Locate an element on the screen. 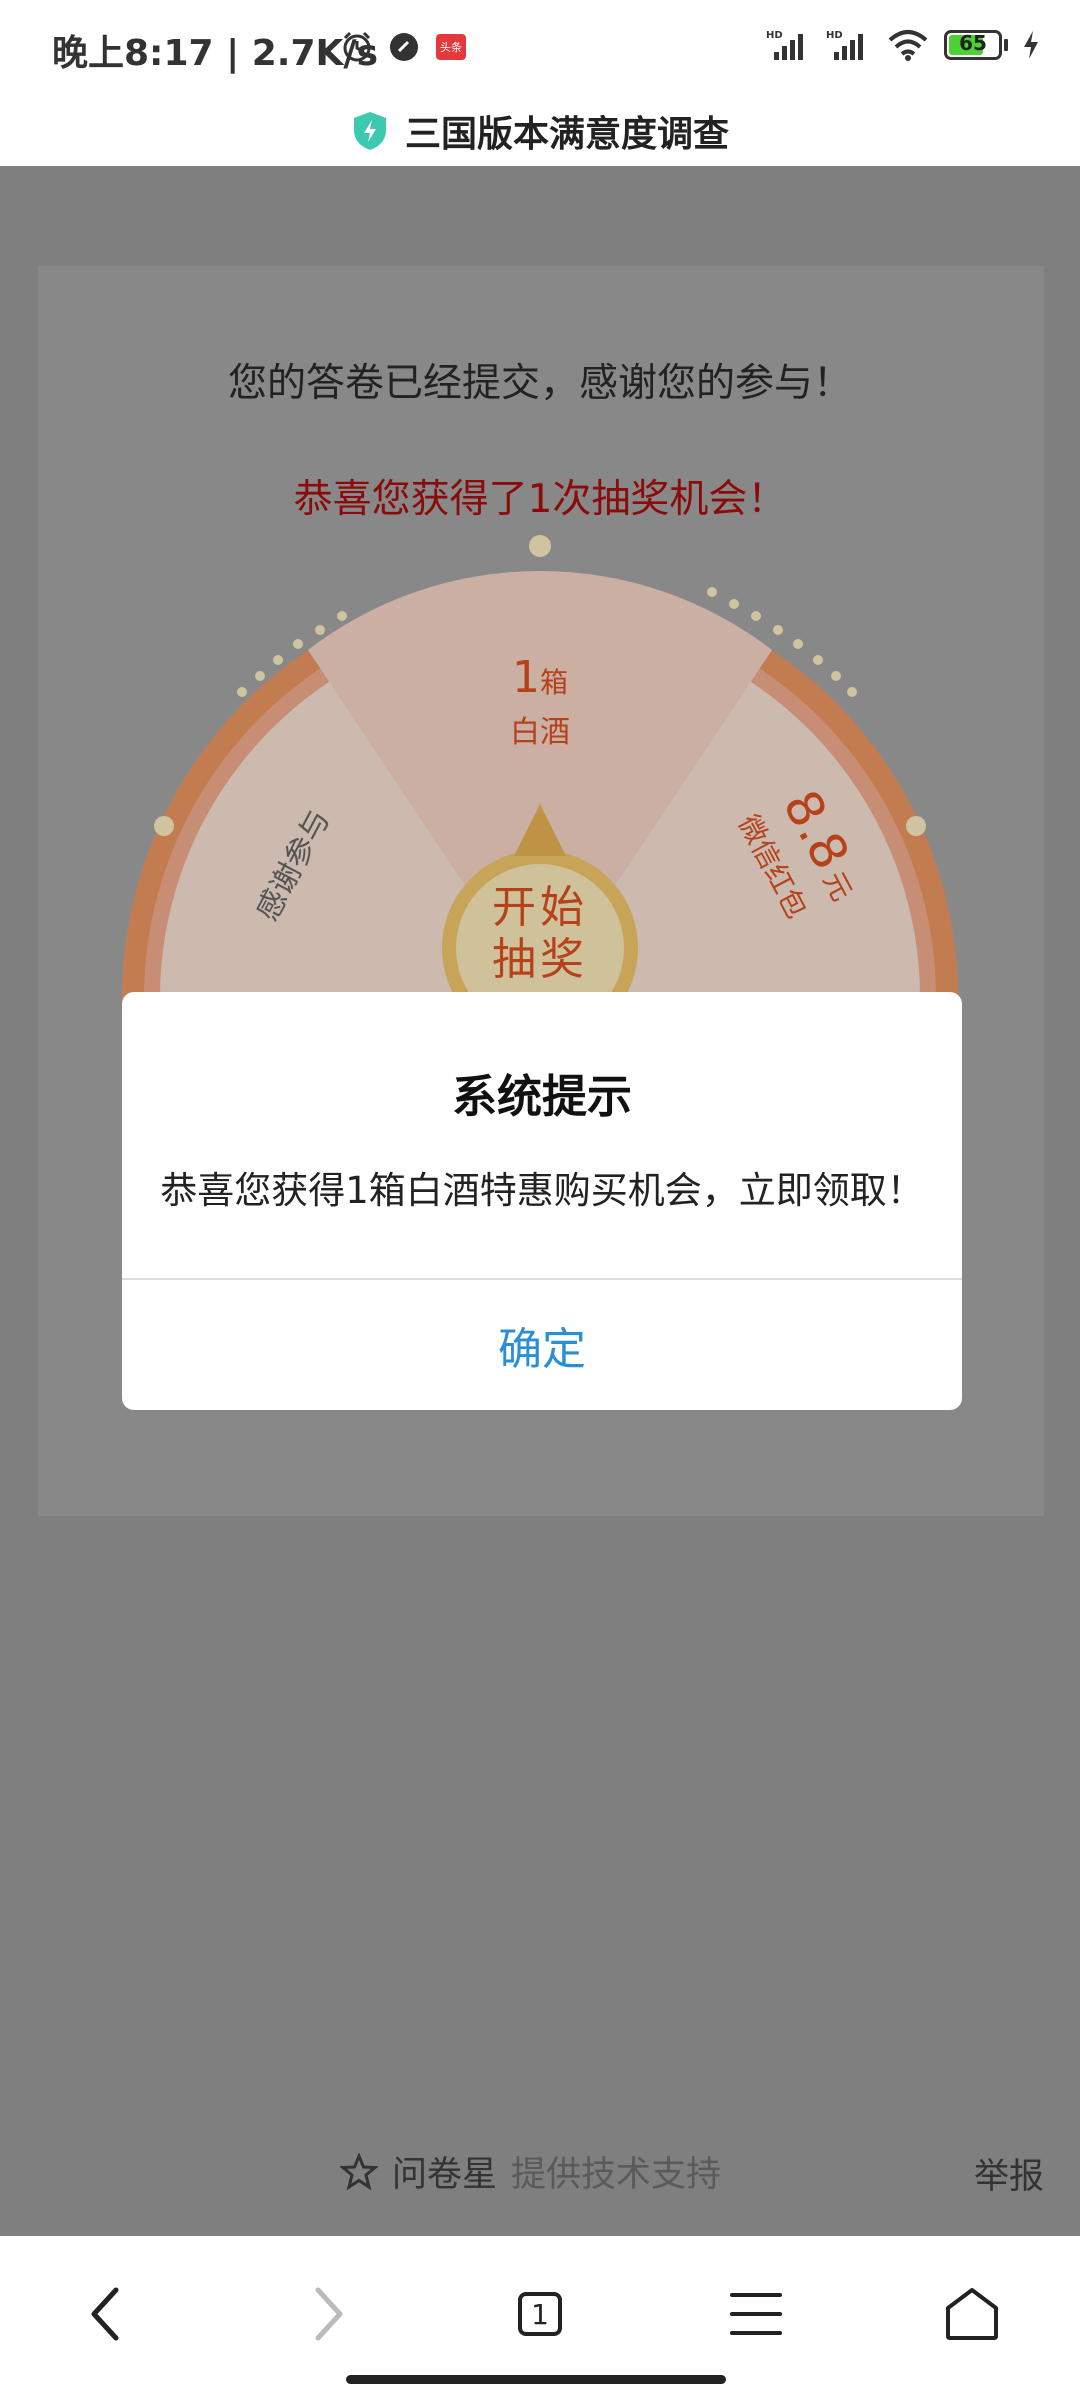  toutiao-icon: 头条 is located at coordinates (451, 47).